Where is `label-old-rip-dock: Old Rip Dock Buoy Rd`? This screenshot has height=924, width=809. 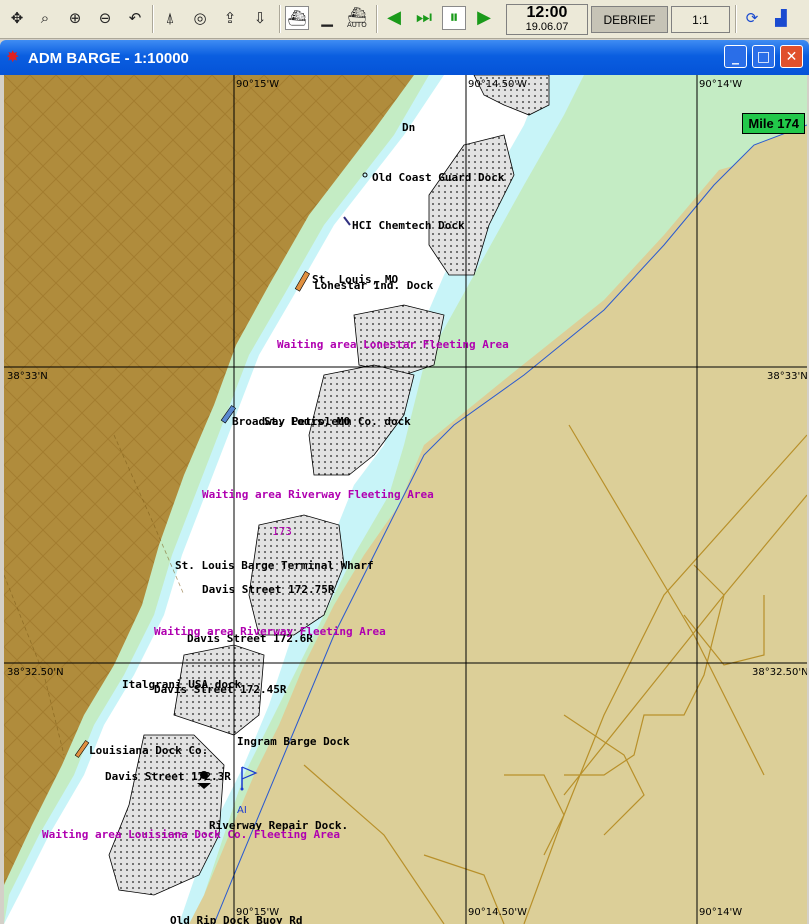
label-old-rip-dock: Old Rip Dock Buoy Rd is located at coordinates (236, 919).